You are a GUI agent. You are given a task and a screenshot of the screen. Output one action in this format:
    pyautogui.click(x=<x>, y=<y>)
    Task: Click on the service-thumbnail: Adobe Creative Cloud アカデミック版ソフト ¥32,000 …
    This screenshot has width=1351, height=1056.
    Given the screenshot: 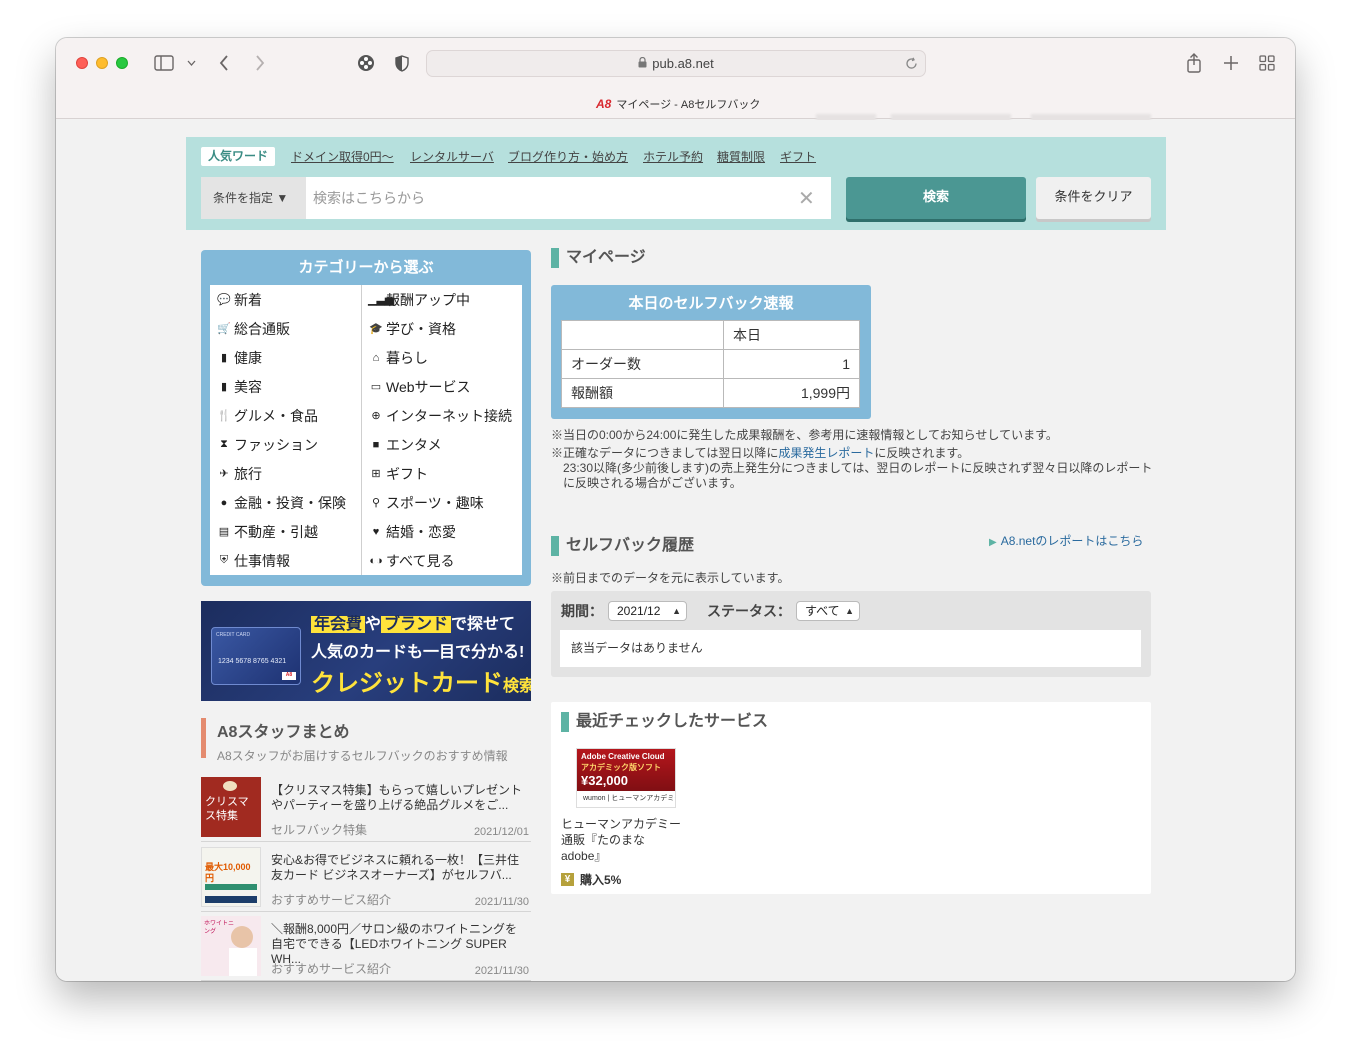 What is the action you would take?
    pyautogui.click(x=626, y=778)
    